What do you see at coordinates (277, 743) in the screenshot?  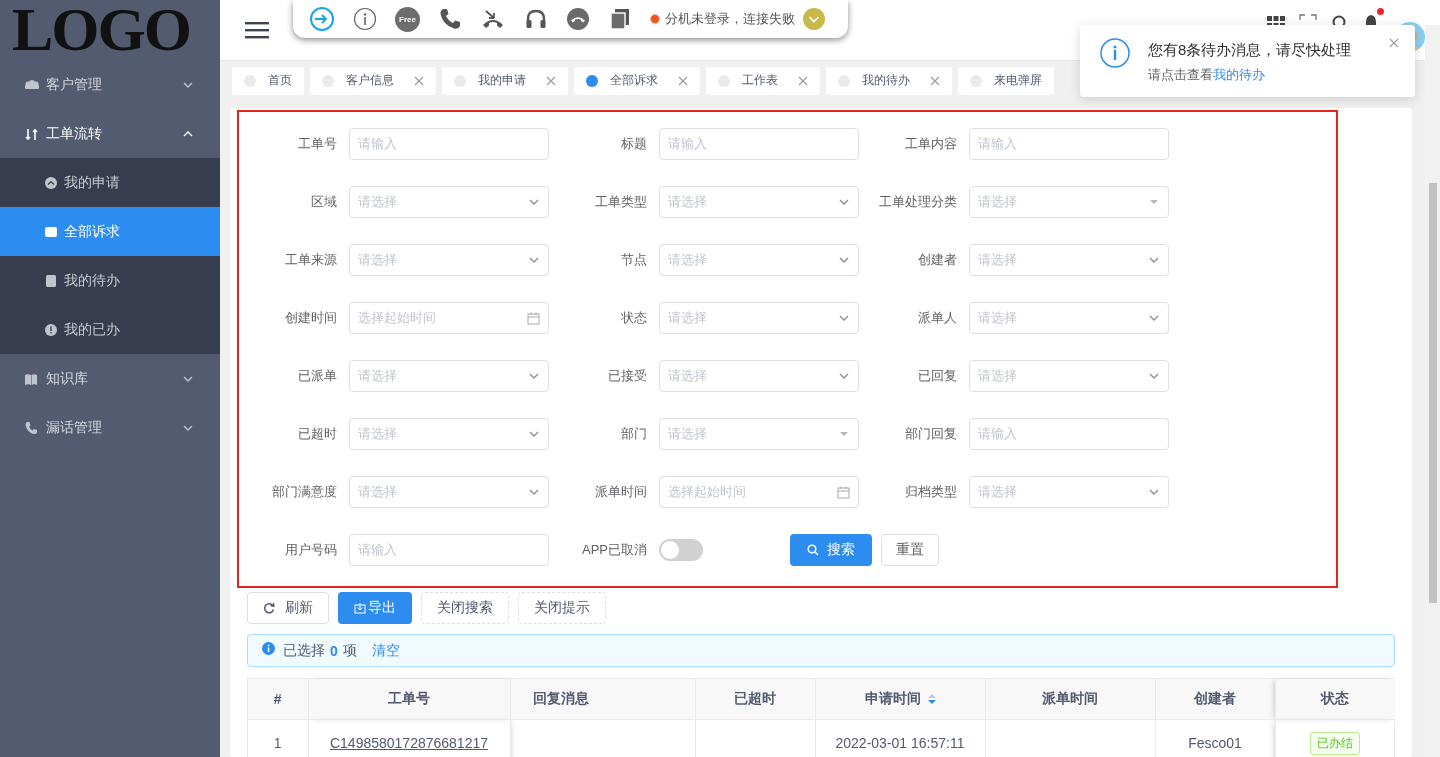 I see `table-cell: 1` at bounding box center [277, 743].